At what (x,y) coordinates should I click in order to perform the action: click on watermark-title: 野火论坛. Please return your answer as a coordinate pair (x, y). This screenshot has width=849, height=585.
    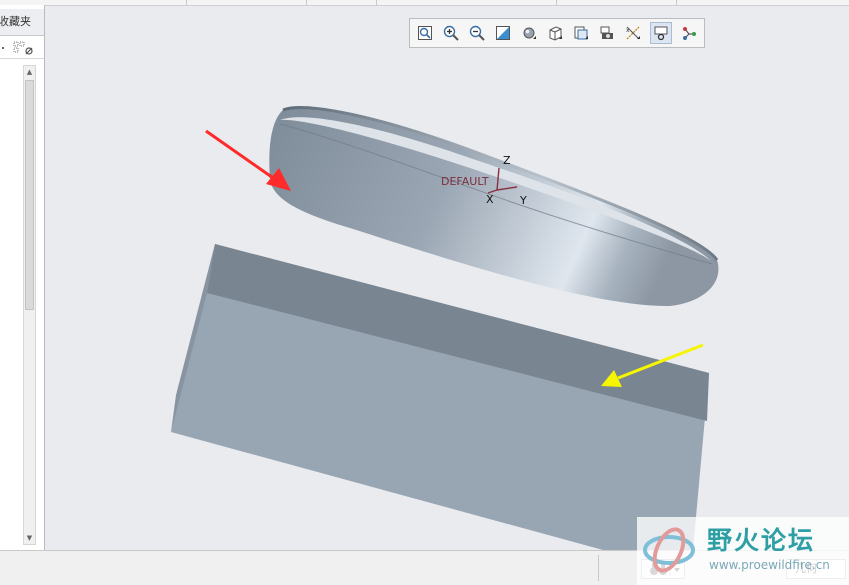
    Looking at the image, I should click on (761, 540).